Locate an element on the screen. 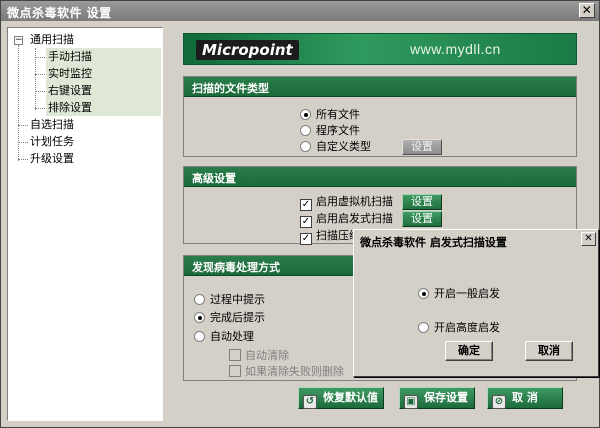 The height and width of the screenshot is (428, 600). dialog-ok-button: 确定 is located at coordinates (469, 351).